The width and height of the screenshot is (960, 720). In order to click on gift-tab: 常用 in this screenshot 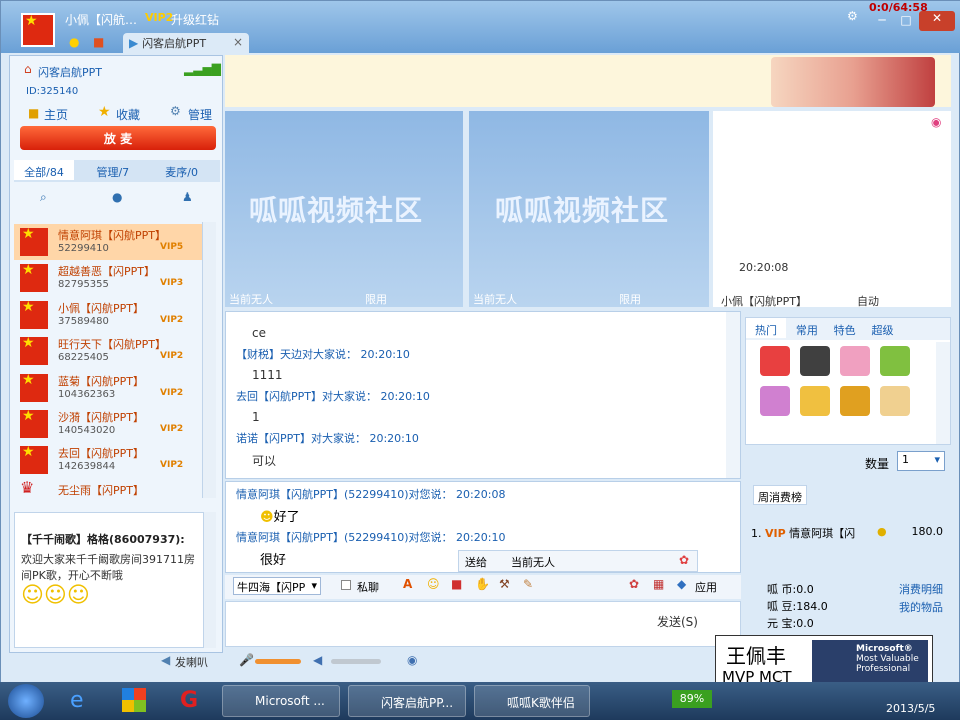, I will do `click(807, 330)`.